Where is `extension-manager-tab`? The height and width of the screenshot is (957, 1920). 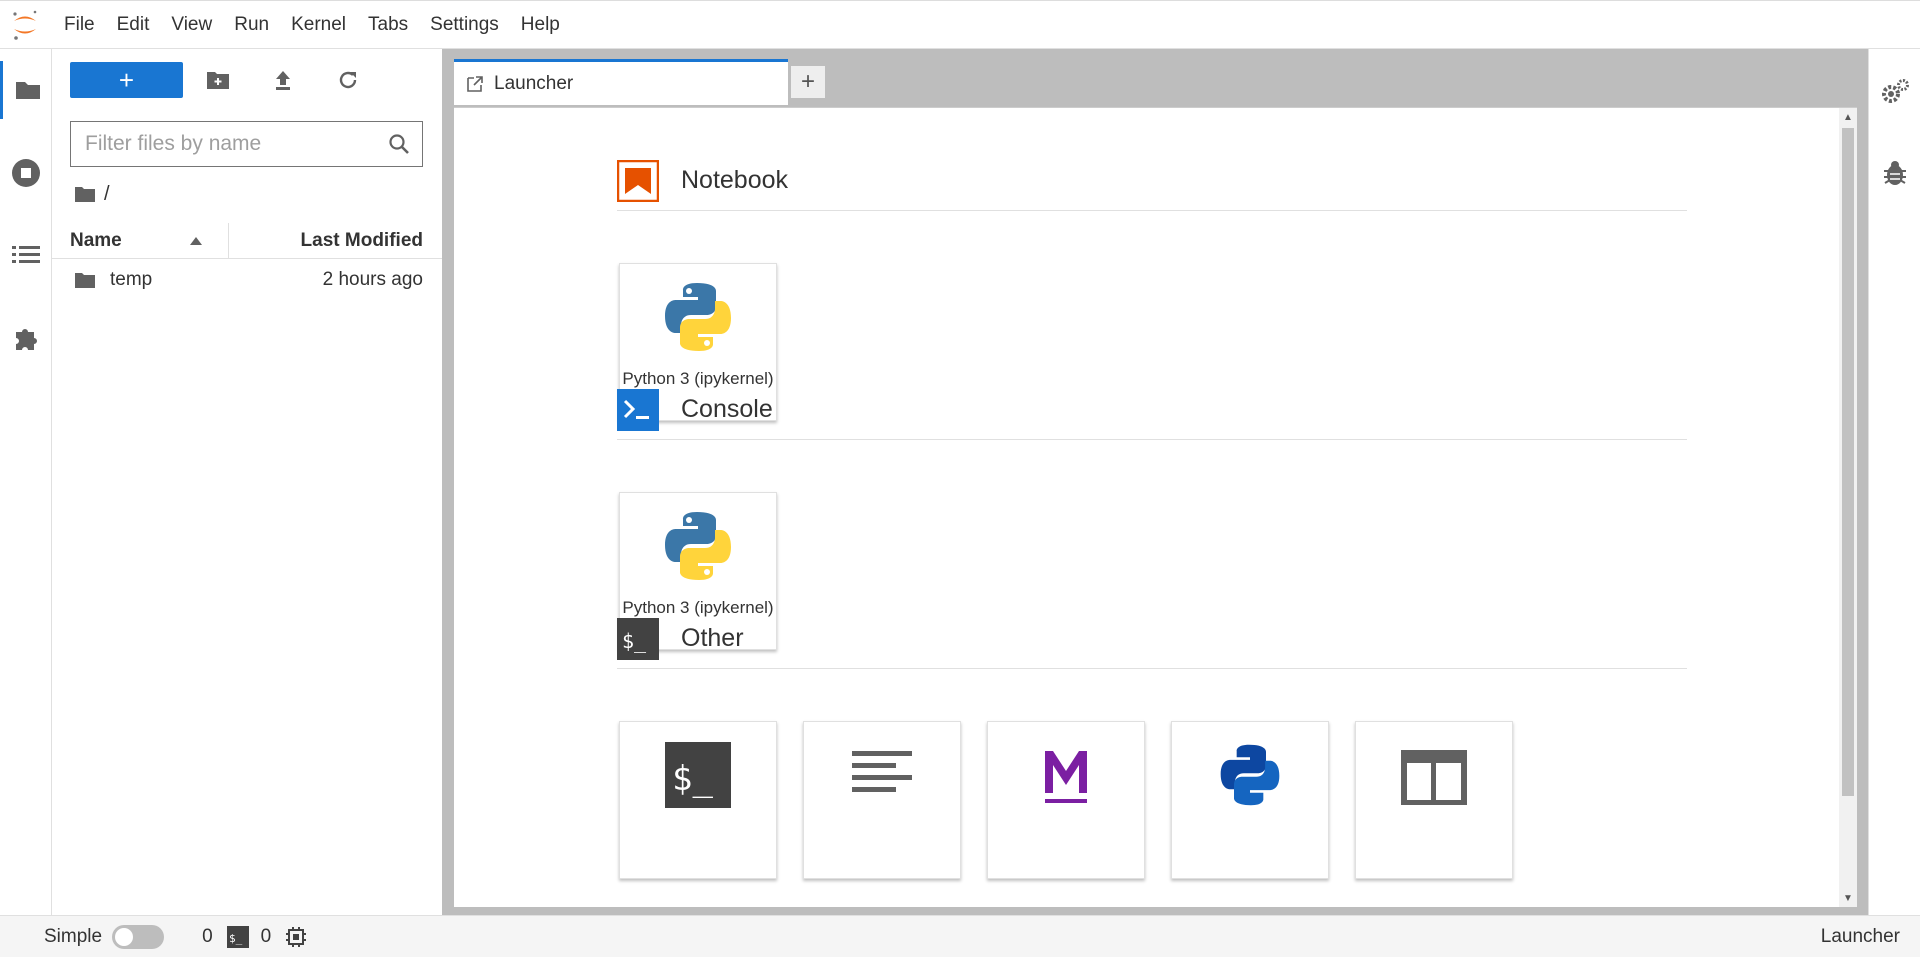 extension-manager-tab is located at coordinates (26, 338).